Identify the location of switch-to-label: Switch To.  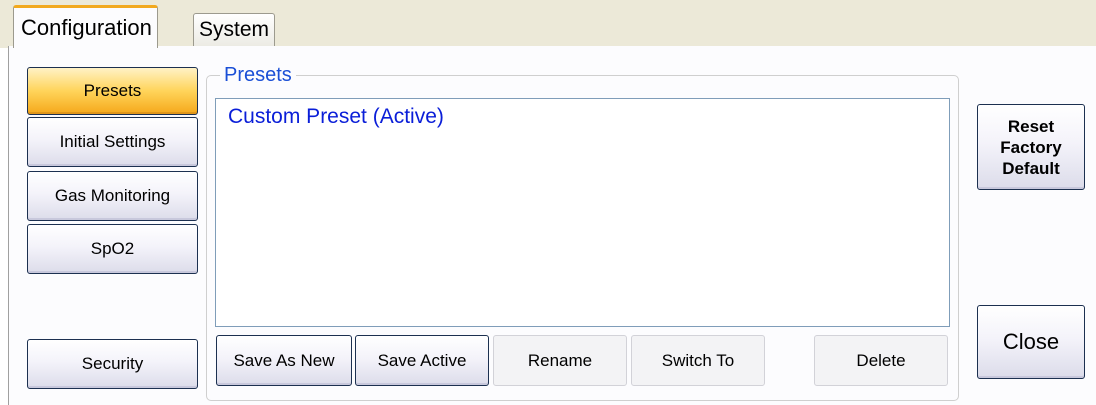
(698, 360).